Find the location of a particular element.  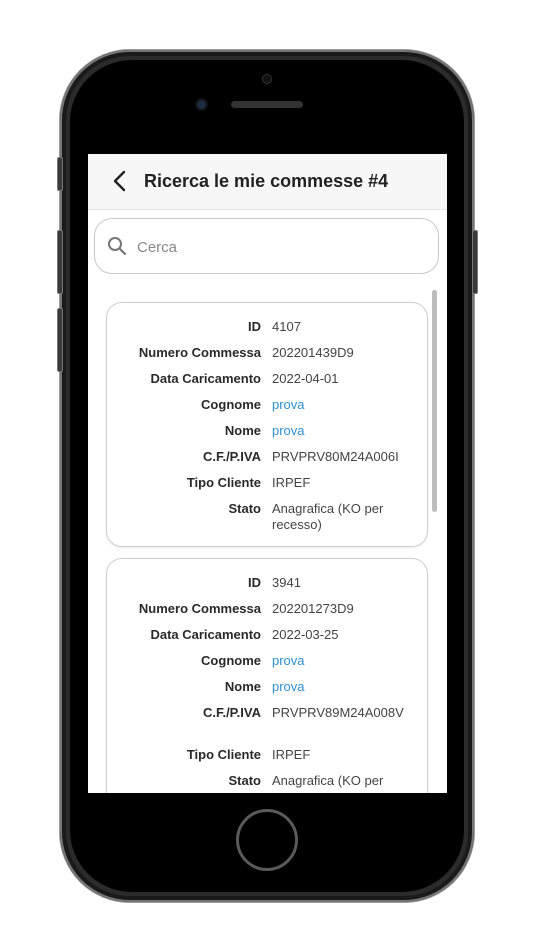

field-value: Anagrafica (KO per recesso) is located at coordinates (328, 516).